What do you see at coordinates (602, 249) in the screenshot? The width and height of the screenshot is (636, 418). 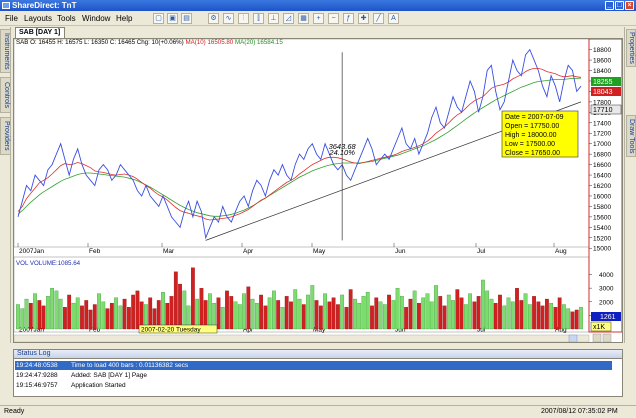 I see `price-tick-label: 15000` at bounding box center [602, 249].